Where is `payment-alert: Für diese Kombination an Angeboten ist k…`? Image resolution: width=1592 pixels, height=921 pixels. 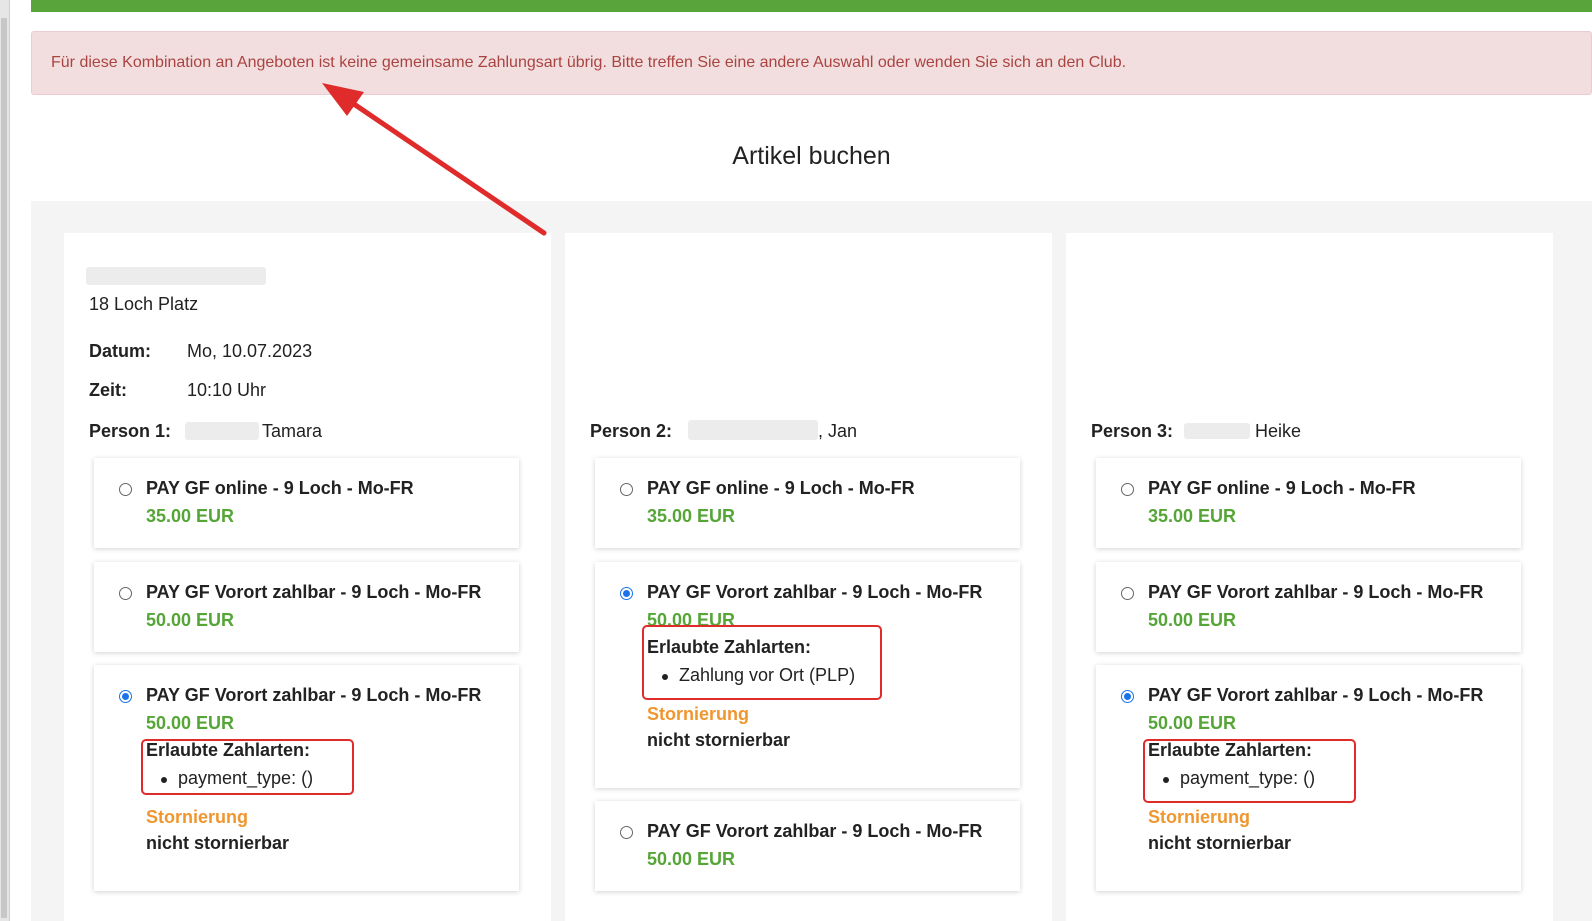 payment-alert: Für diese Kombination an Angeboten ist k… is located at coordinates (811, 63).